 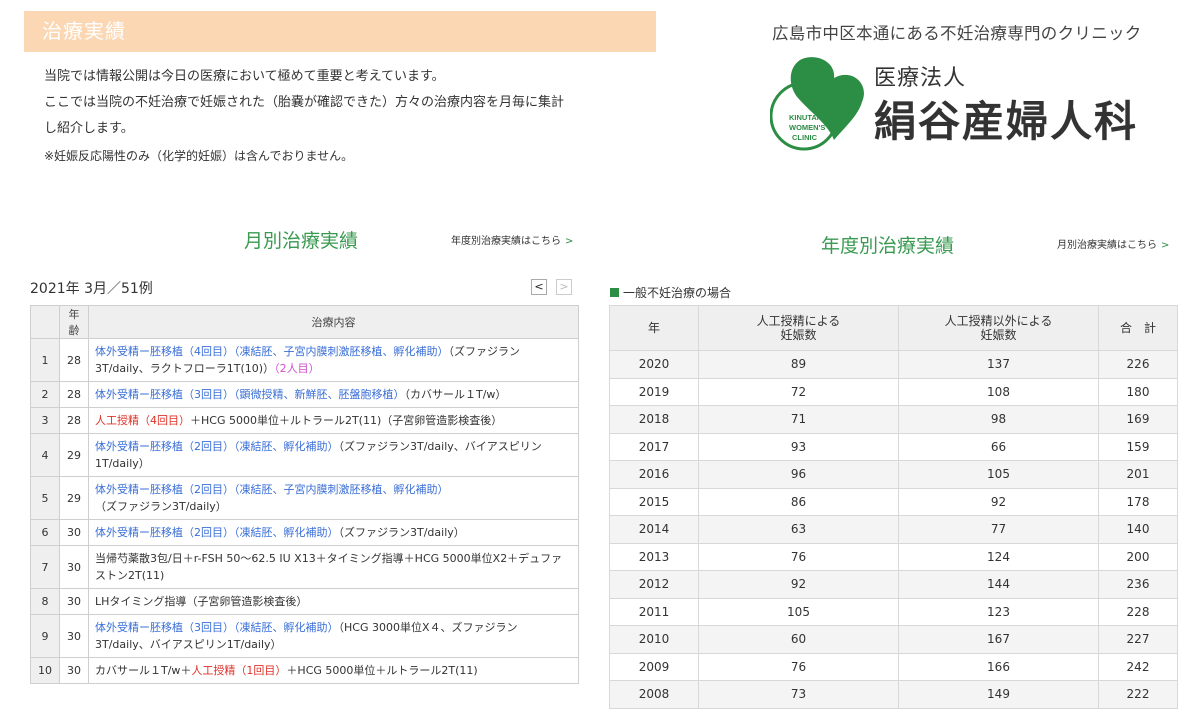 I want to click on treatment-link: 体外受精ー胚移植（3回目）（凍結胚、孵化補助）, so click(x=217, y=627).